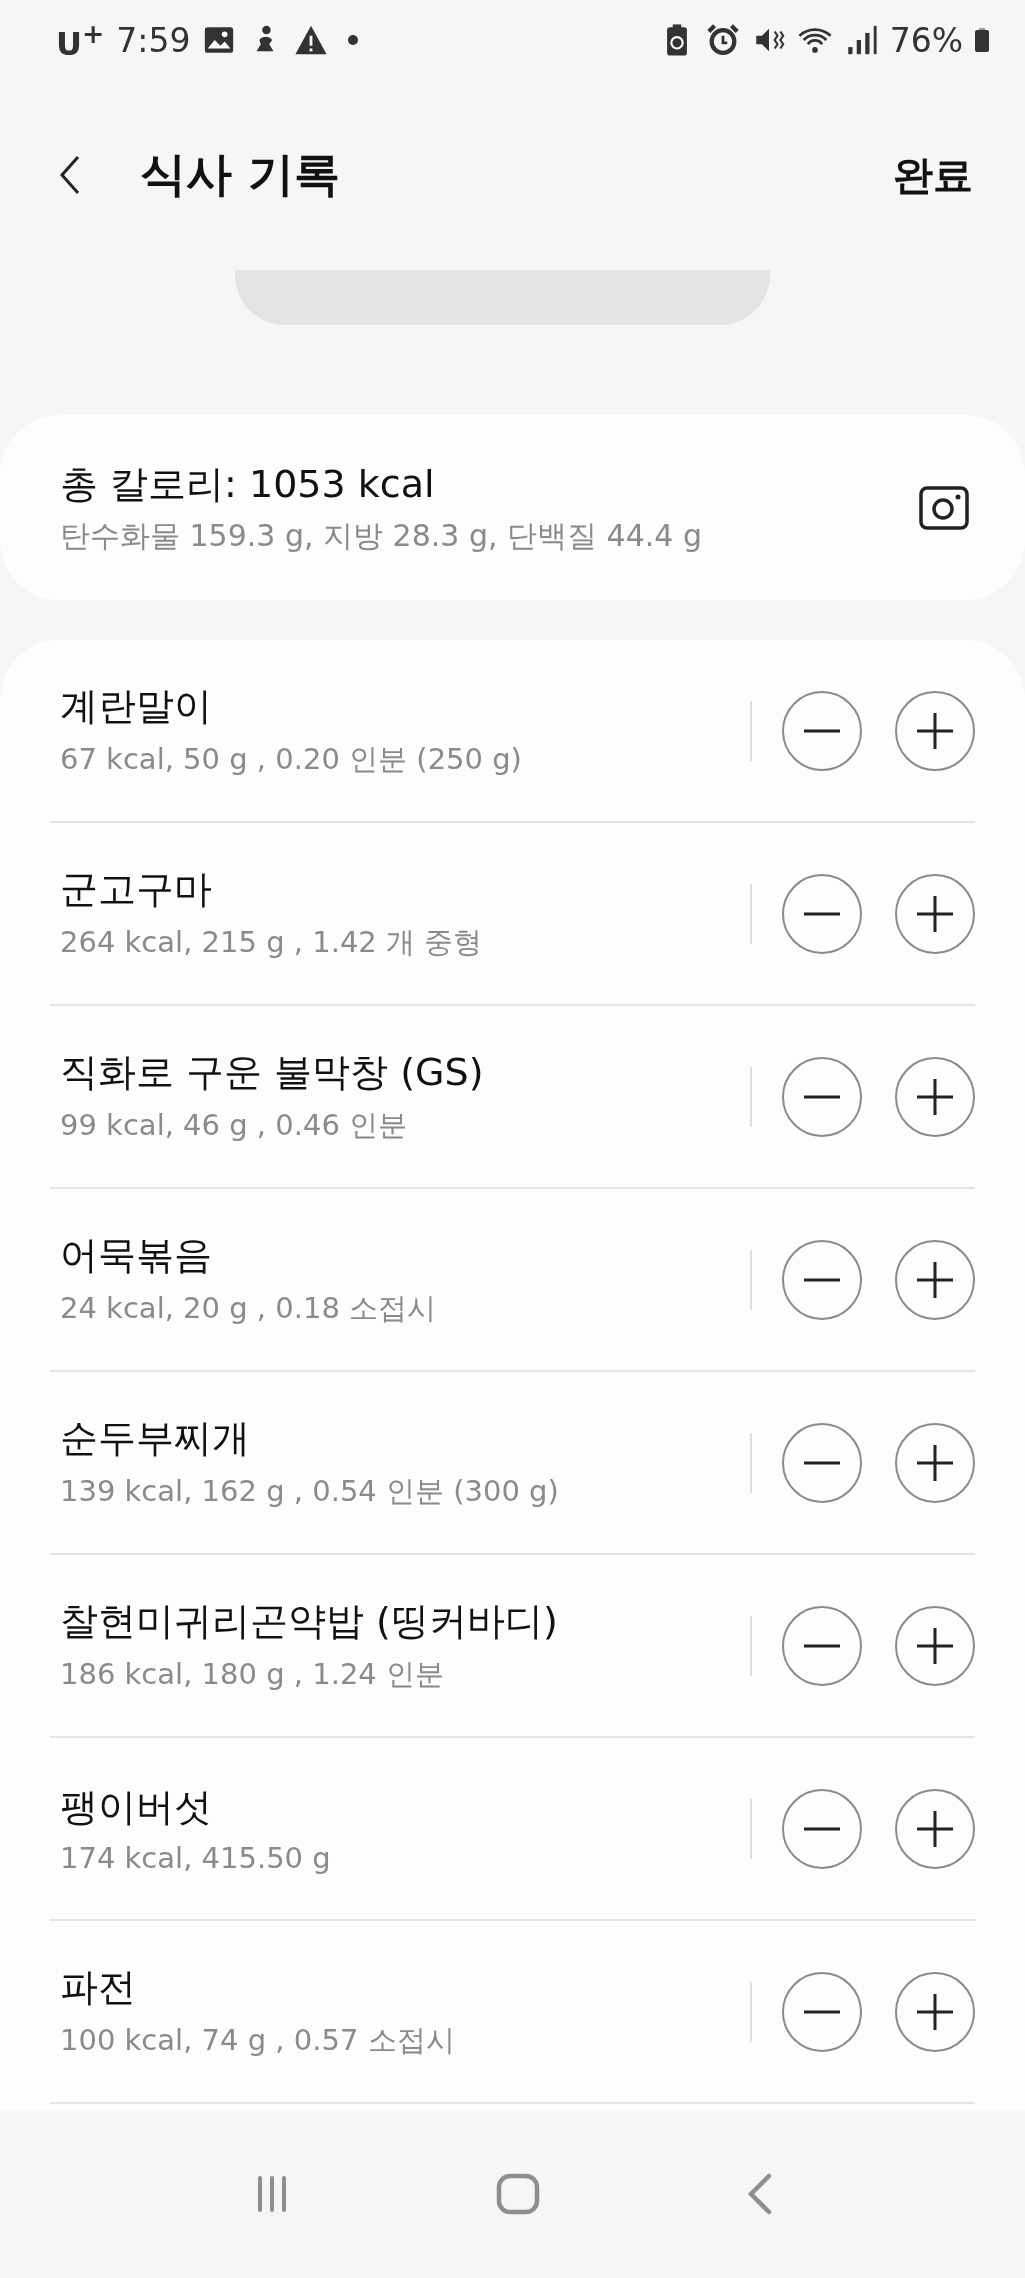 The width and height of the screenshot is (1025, 2278). What do you see at coordinates (518, 2194) in the screenshot?
I see `home-icon` at bounding box center [518, 2194].